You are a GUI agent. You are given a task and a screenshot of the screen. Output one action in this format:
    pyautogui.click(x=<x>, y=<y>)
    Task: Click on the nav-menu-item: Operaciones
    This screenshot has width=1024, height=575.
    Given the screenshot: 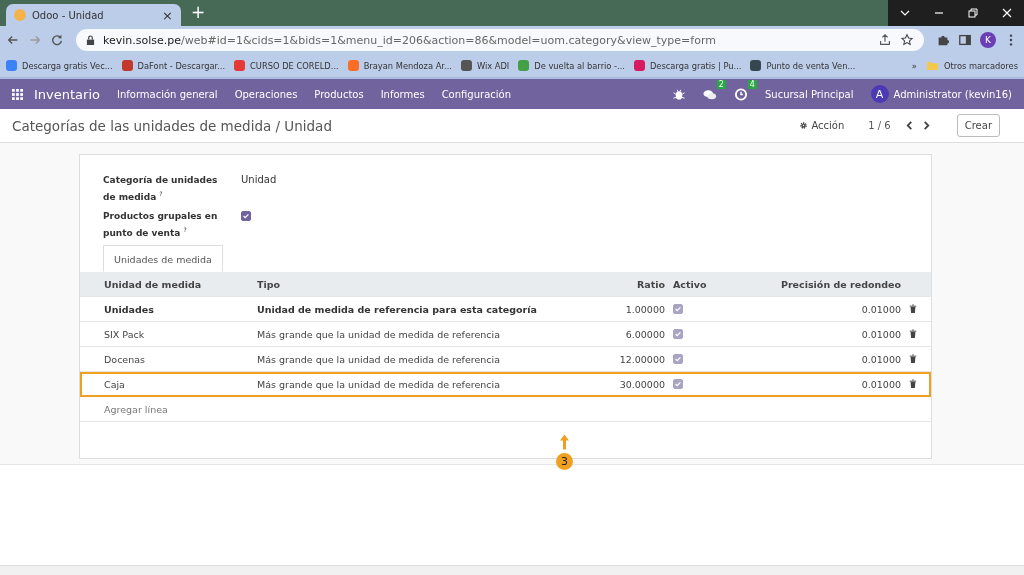 What is the action you would take?
    pyautogui.click(x=266, y=94)
    